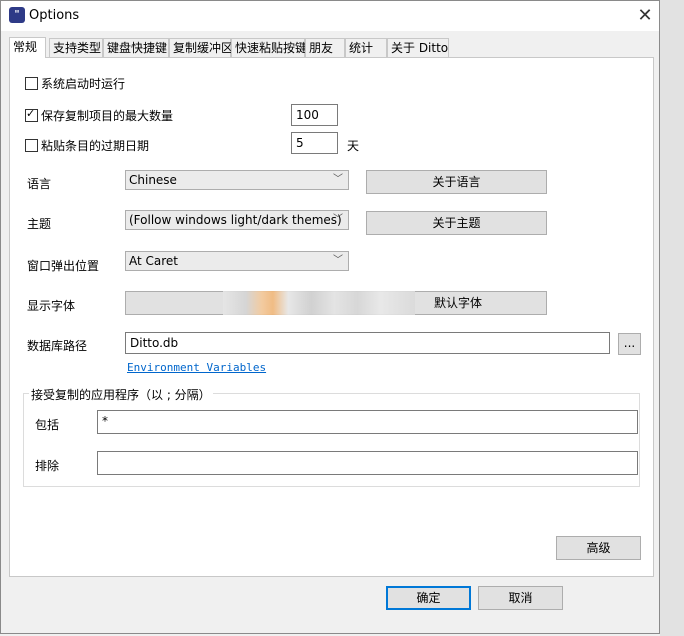  I want to click on language-label: 语言, so click(39, 184).